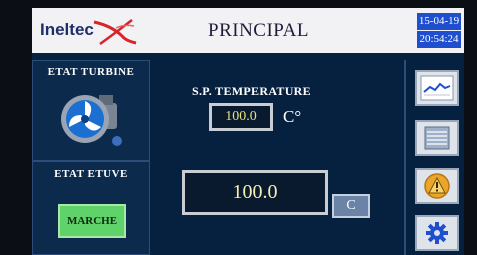 This screenshot has height=255, width=477. Describe the element at coordinates (91, 174) in the screenshot. I see `etuve-status-title: ETAT ETUVE` at that location.